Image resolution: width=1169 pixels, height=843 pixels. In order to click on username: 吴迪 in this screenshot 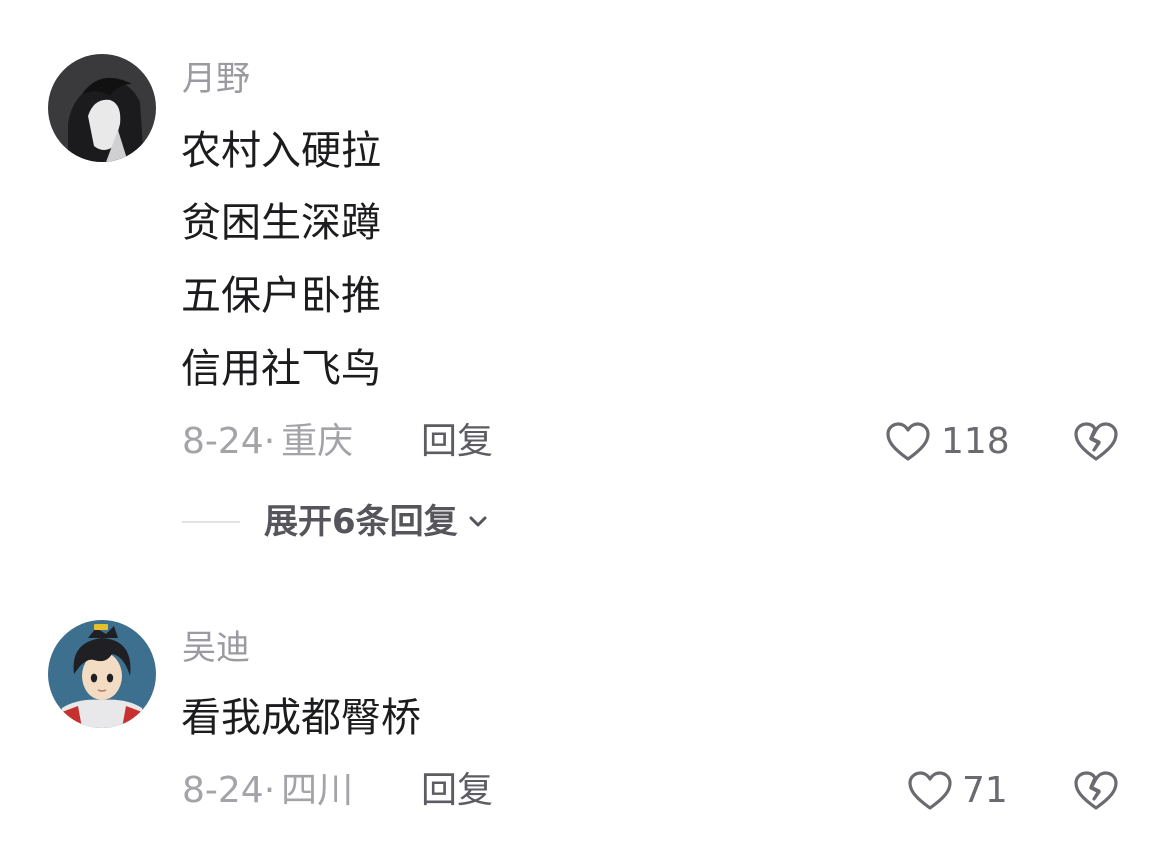, I will do `click(216, 648)`.